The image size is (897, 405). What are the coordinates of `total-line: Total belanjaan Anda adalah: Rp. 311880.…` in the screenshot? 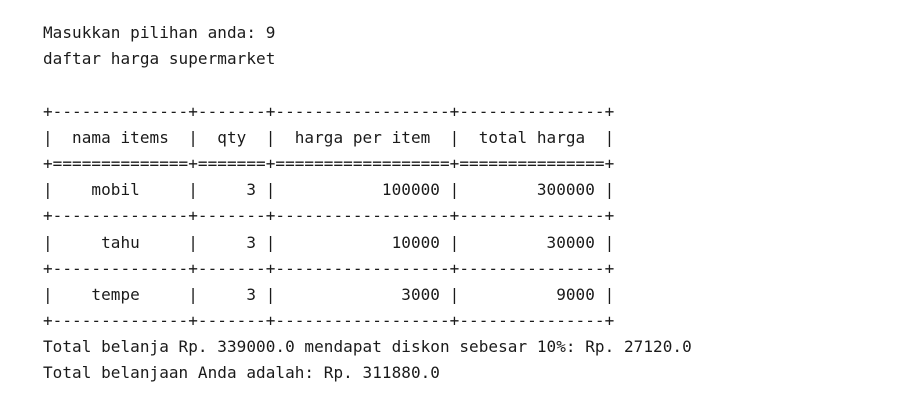 It's located at (241, 373).